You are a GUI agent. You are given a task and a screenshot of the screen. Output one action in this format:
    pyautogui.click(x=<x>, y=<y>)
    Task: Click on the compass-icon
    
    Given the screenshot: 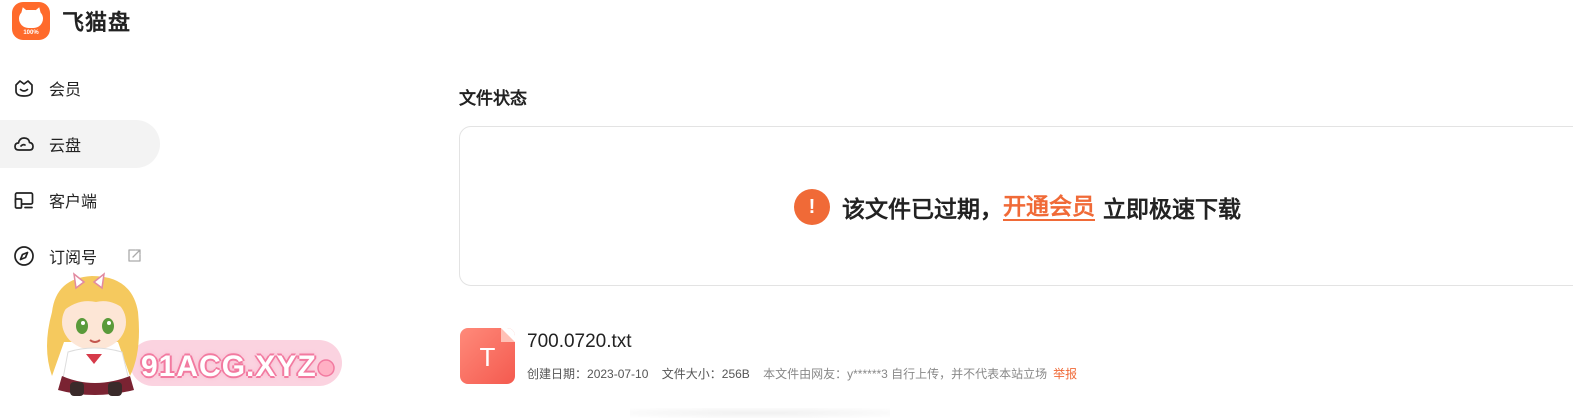 What is the action you would take?
    pyautogui.click(x=24, y=256)
    